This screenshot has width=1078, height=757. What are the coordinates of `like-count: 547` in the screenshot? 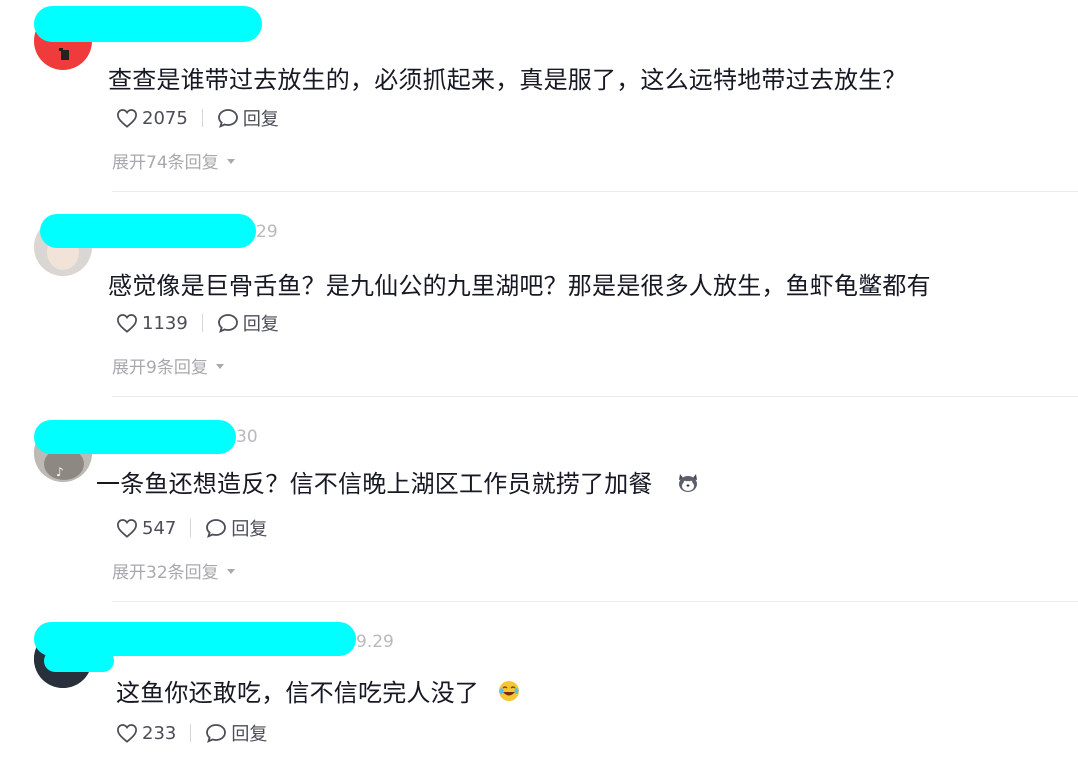 It's located at (159, 528).